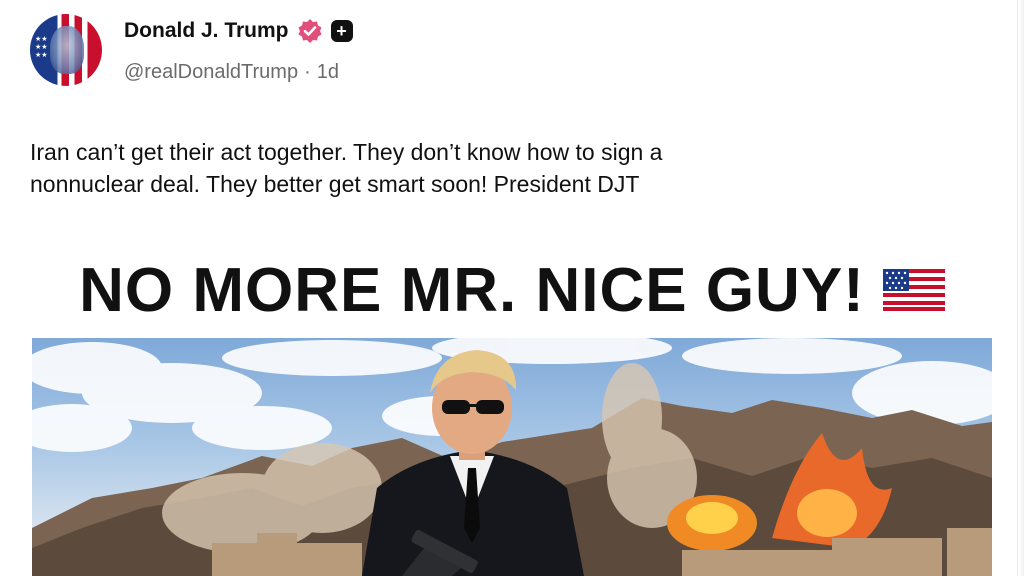  I want to click on image-headline-row: NO MORE MR. NICE GUY!, so click(512, 290).